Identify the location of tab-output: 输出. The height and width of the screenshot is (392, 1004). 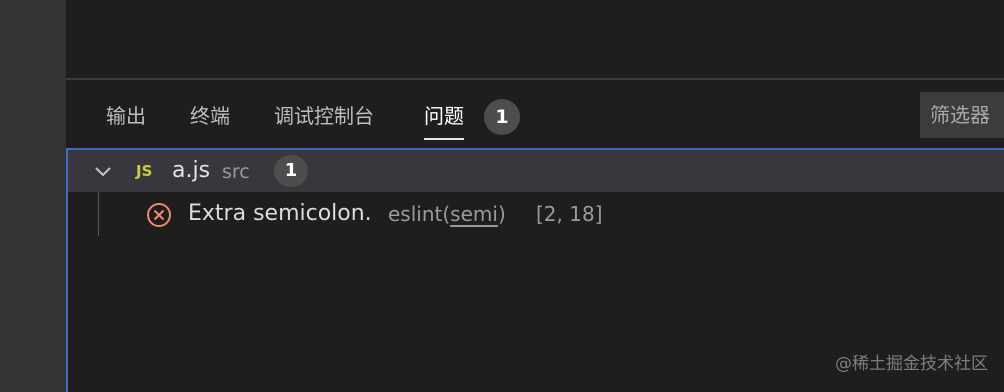
(126, 118).